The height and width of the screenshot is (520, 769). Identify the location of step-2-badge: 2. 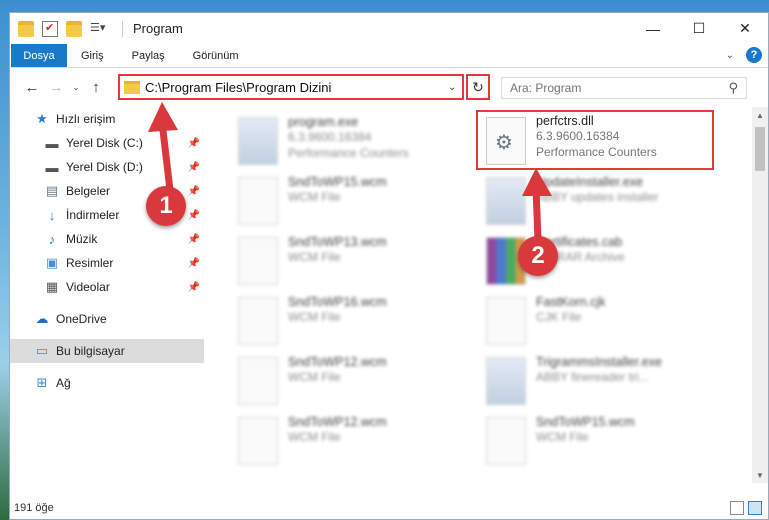
(538, 256).